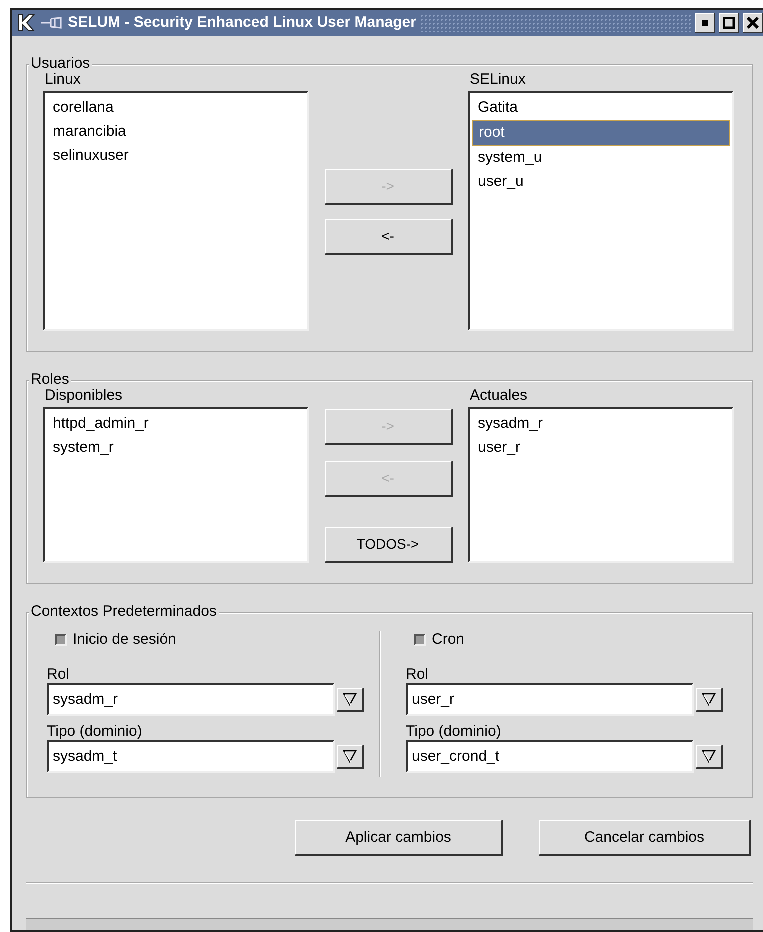  Describe the element at coordinates (601, 108) in the screenshot. I see `list-item: Gatita` at that location.